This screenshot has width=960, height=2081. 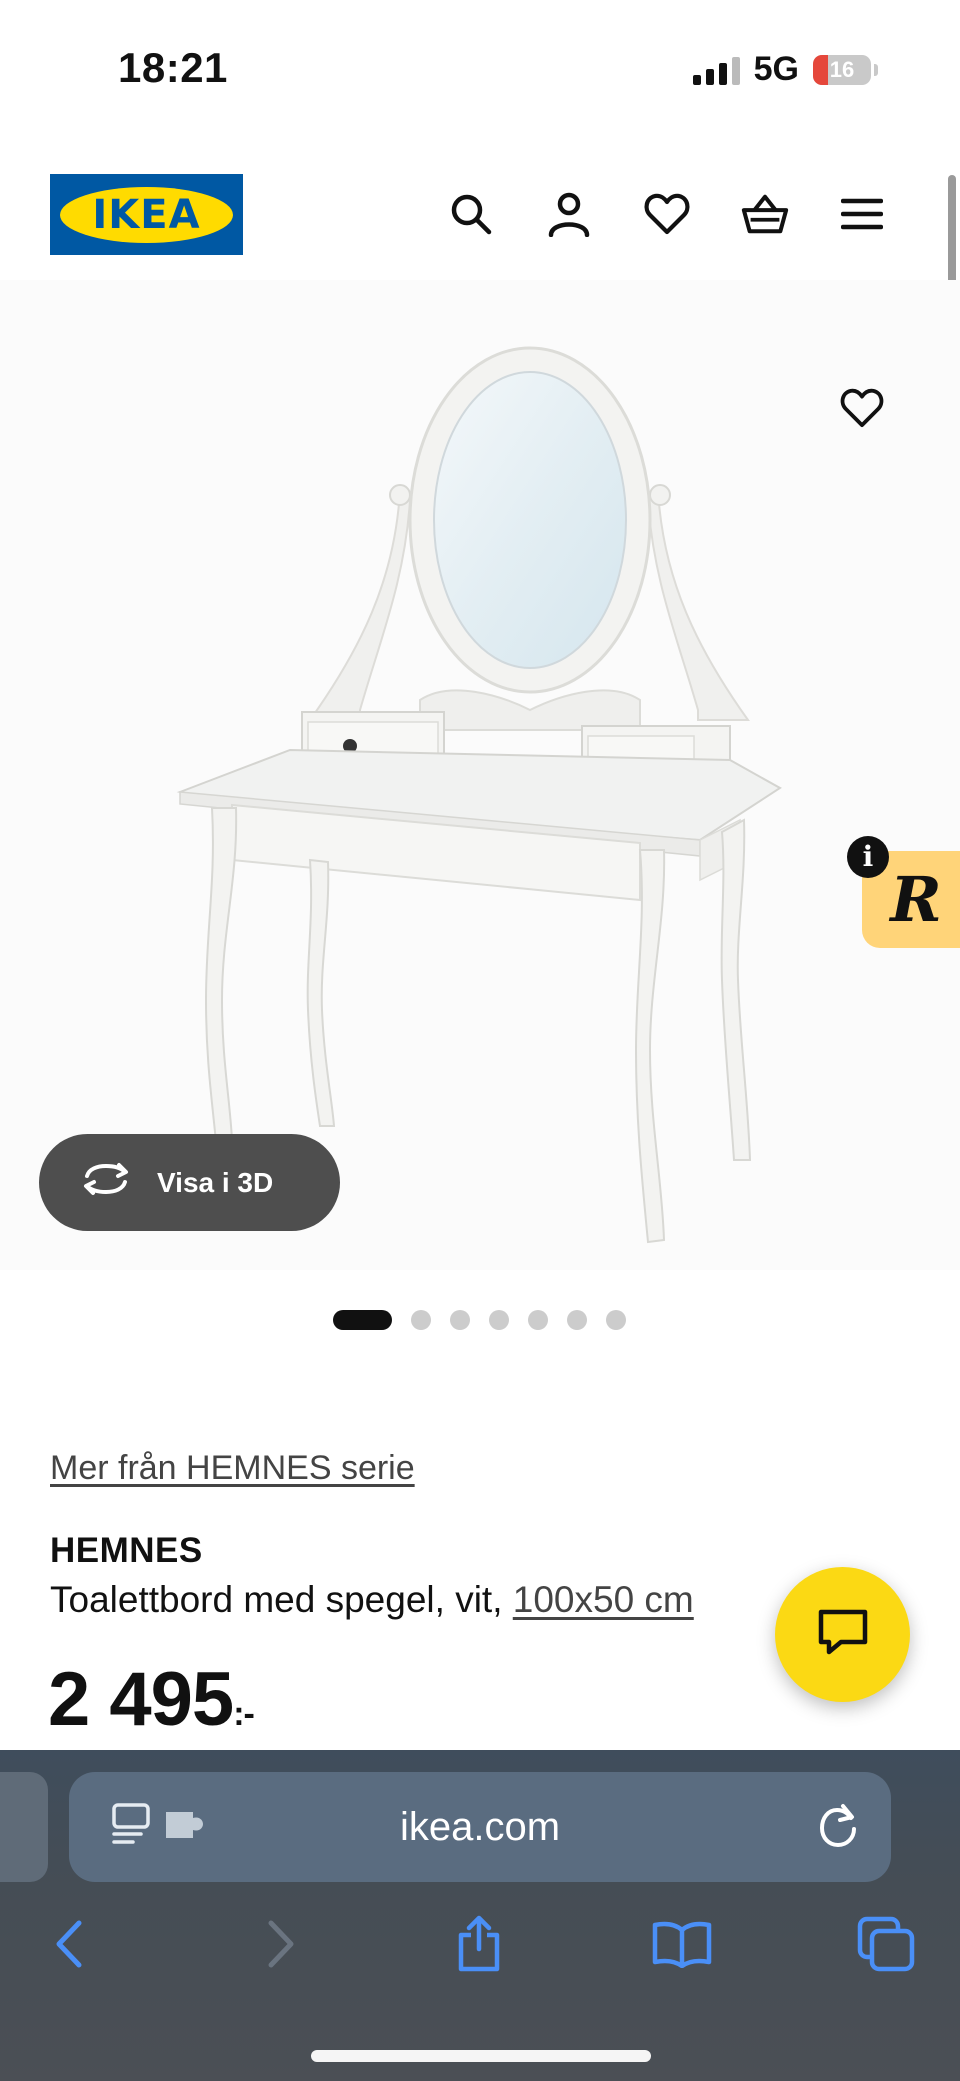 What do you see at coordinates (667, 214) in the screenshot?
I see `heart-icon` at bounding box center [667, 214].